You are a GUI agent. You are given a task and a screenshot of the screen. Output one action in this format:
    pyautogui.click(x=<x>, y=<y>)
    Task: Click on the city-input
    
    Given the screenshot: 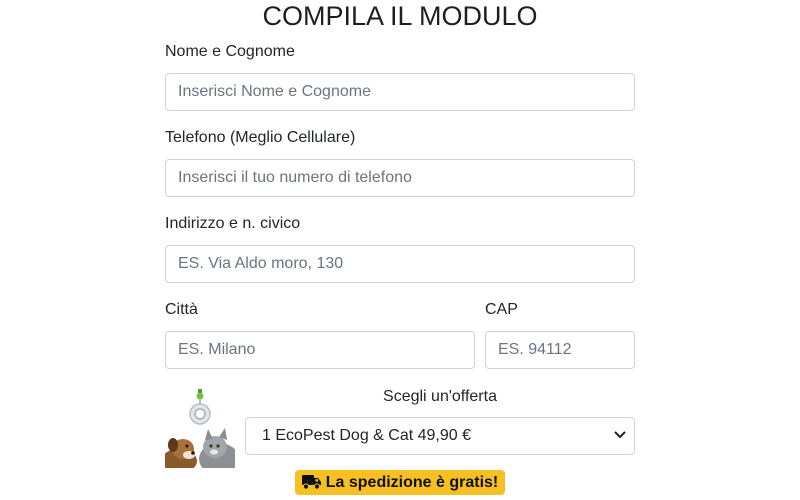 What is the action you would take?
    pyautogui.click(x=320, y=350)
    